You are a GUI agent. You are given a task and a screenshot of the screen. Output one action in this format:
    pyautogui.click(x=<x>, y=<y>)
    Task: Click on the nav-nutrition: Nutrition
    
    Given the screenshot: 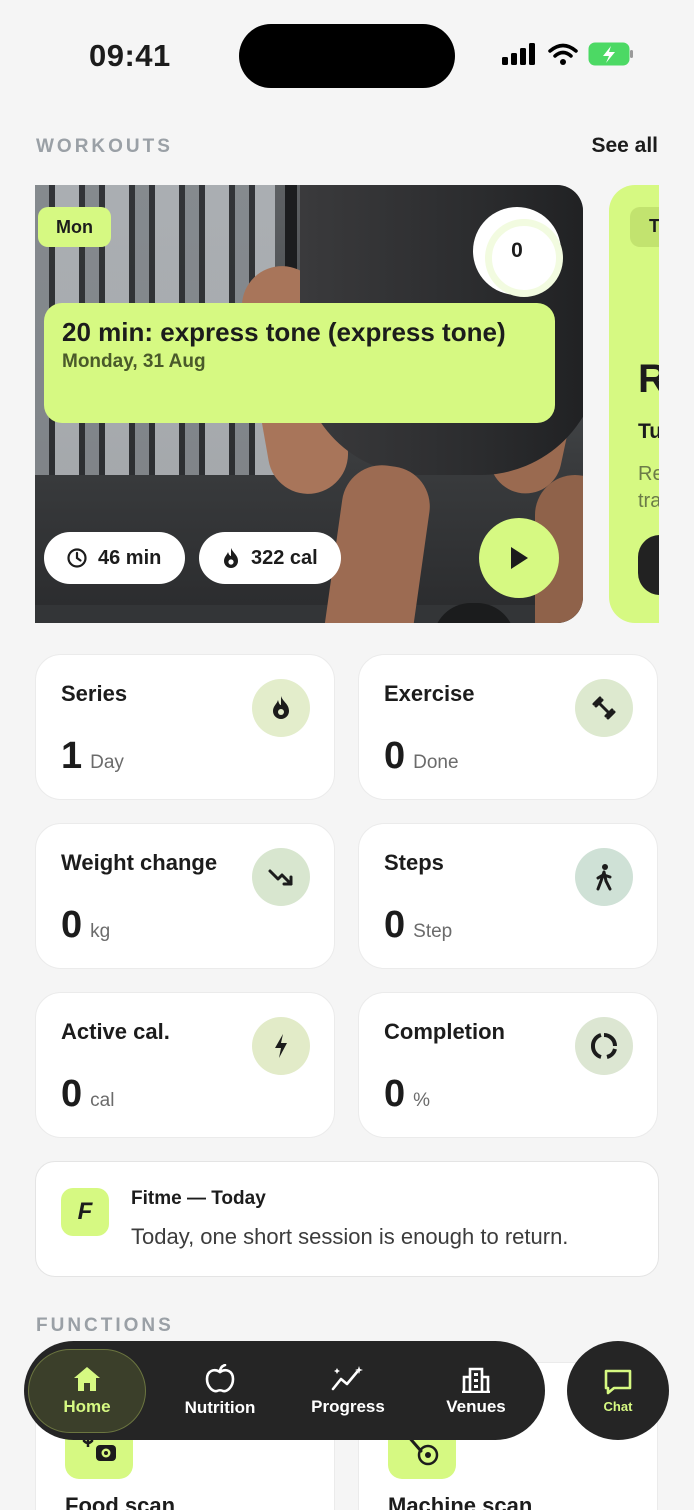 What is the action you would take?
    pyautogui.click(x=220, y=1391)
    